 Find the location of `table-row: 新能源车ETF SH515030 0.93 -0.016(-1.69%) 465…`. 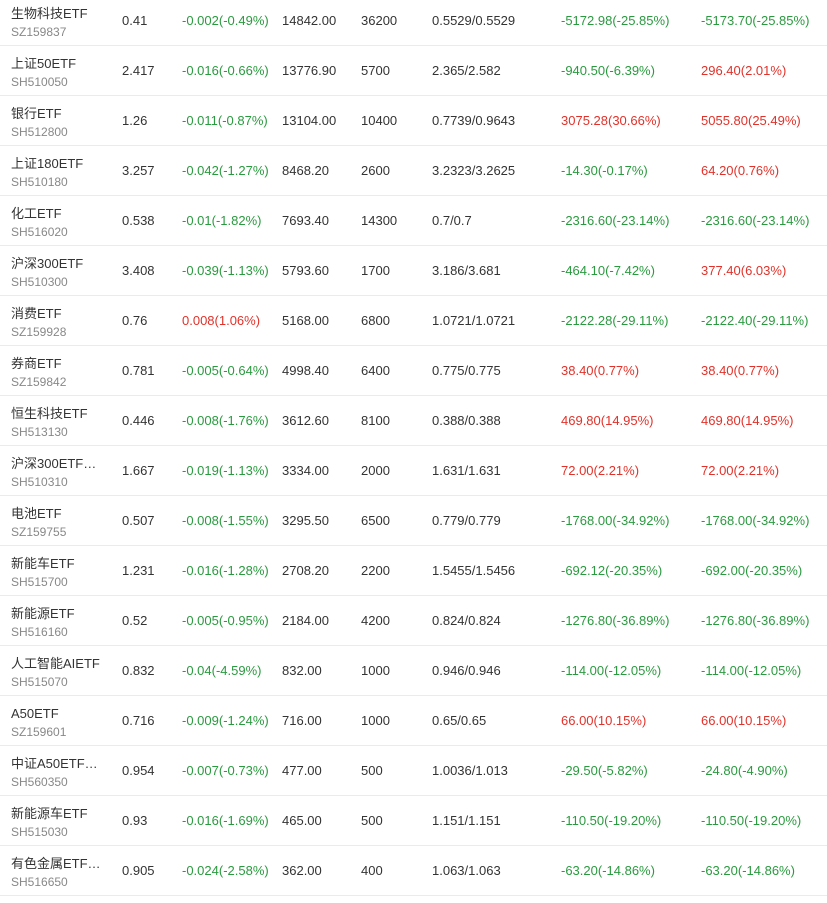

table-row: 新能源车ETF SH515030 0.93 -0.016(-1.69%) 465… is located at coordinates (413, 821).